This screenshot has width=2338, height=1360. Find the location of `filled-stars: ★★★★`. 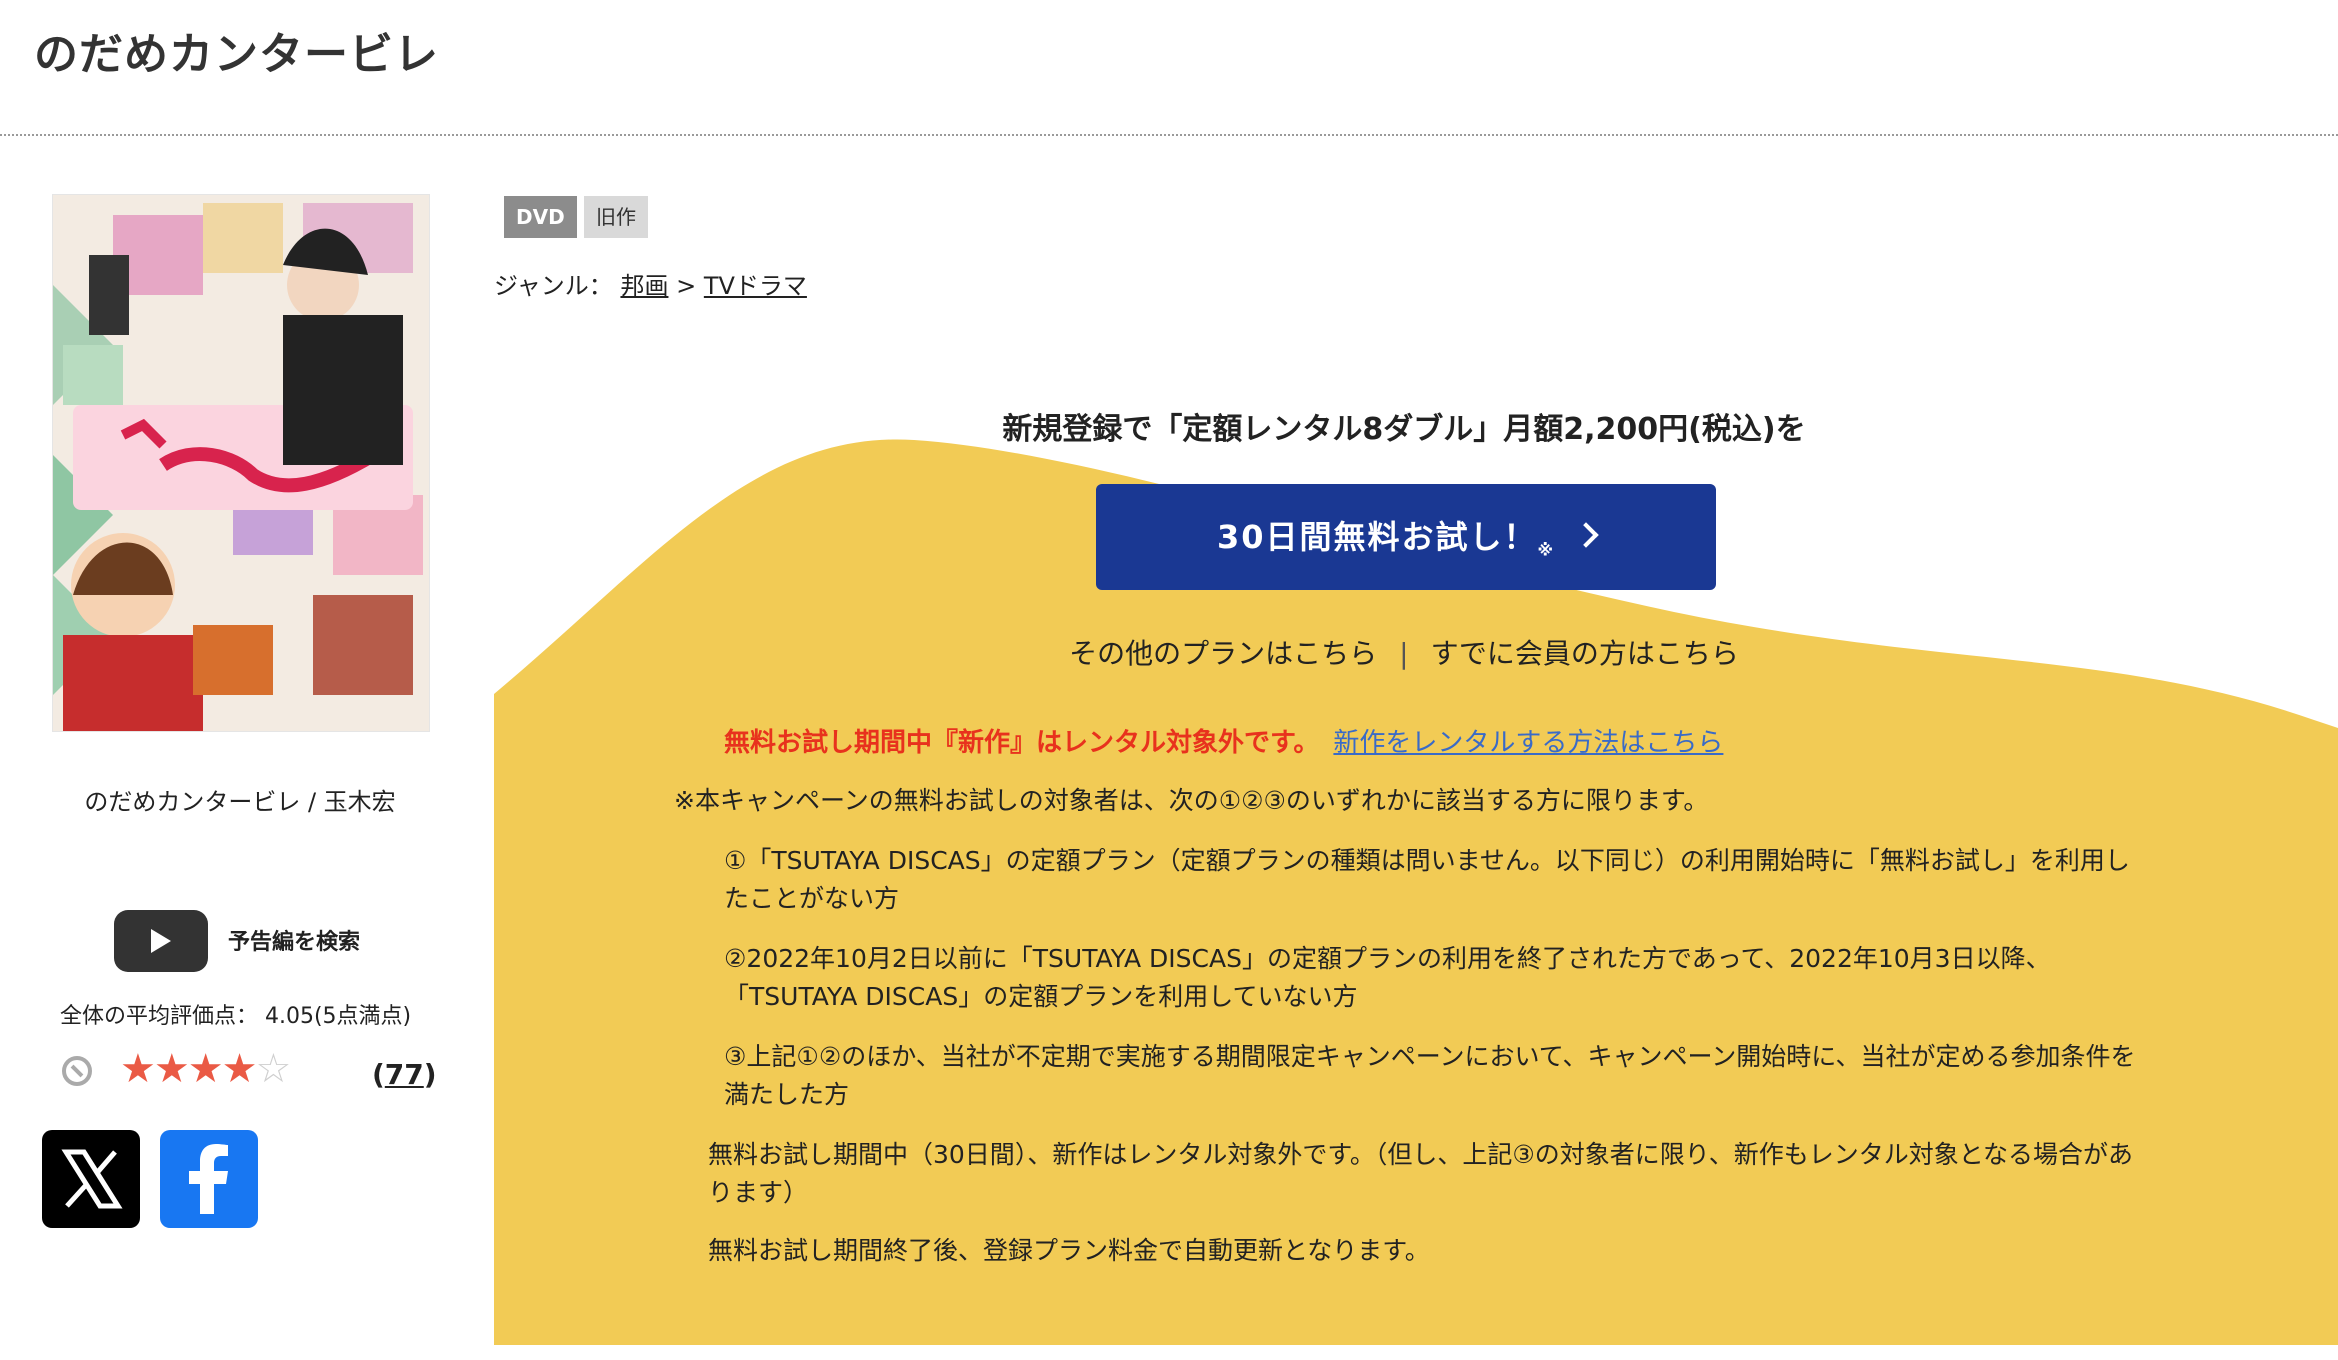

filled-stars: ★★★★ is located at coordinates (188, 1069).